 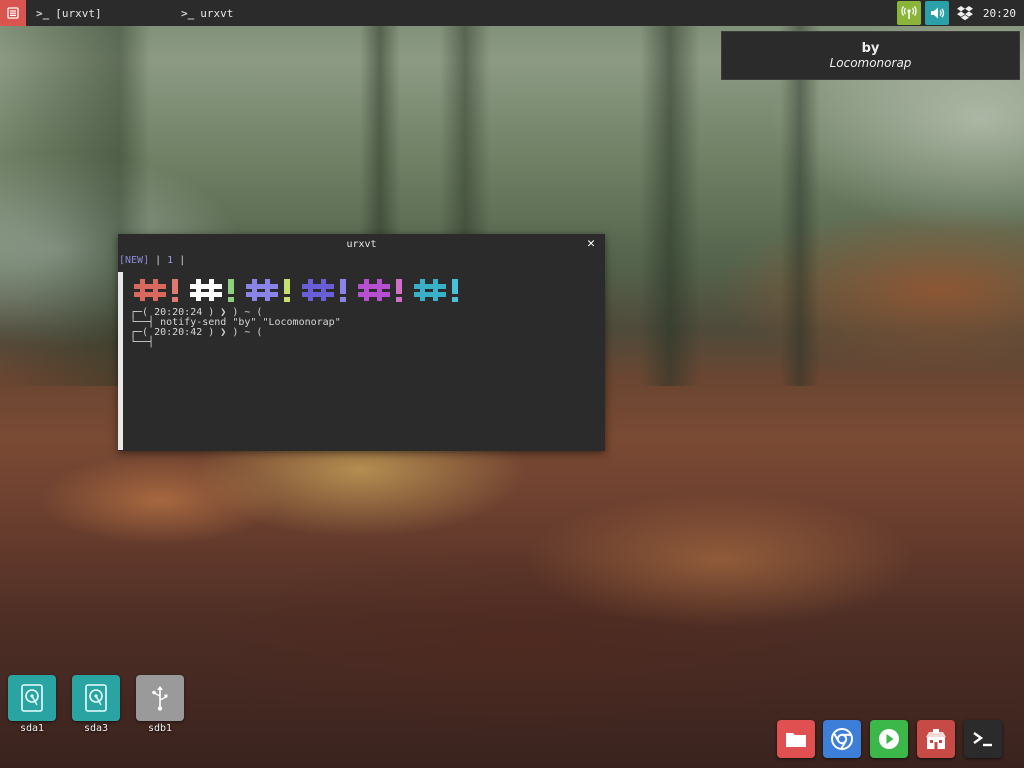 I want to click on taskbar-item-urxvt-1: >_ [urxvt], so click(x=102, y=13).